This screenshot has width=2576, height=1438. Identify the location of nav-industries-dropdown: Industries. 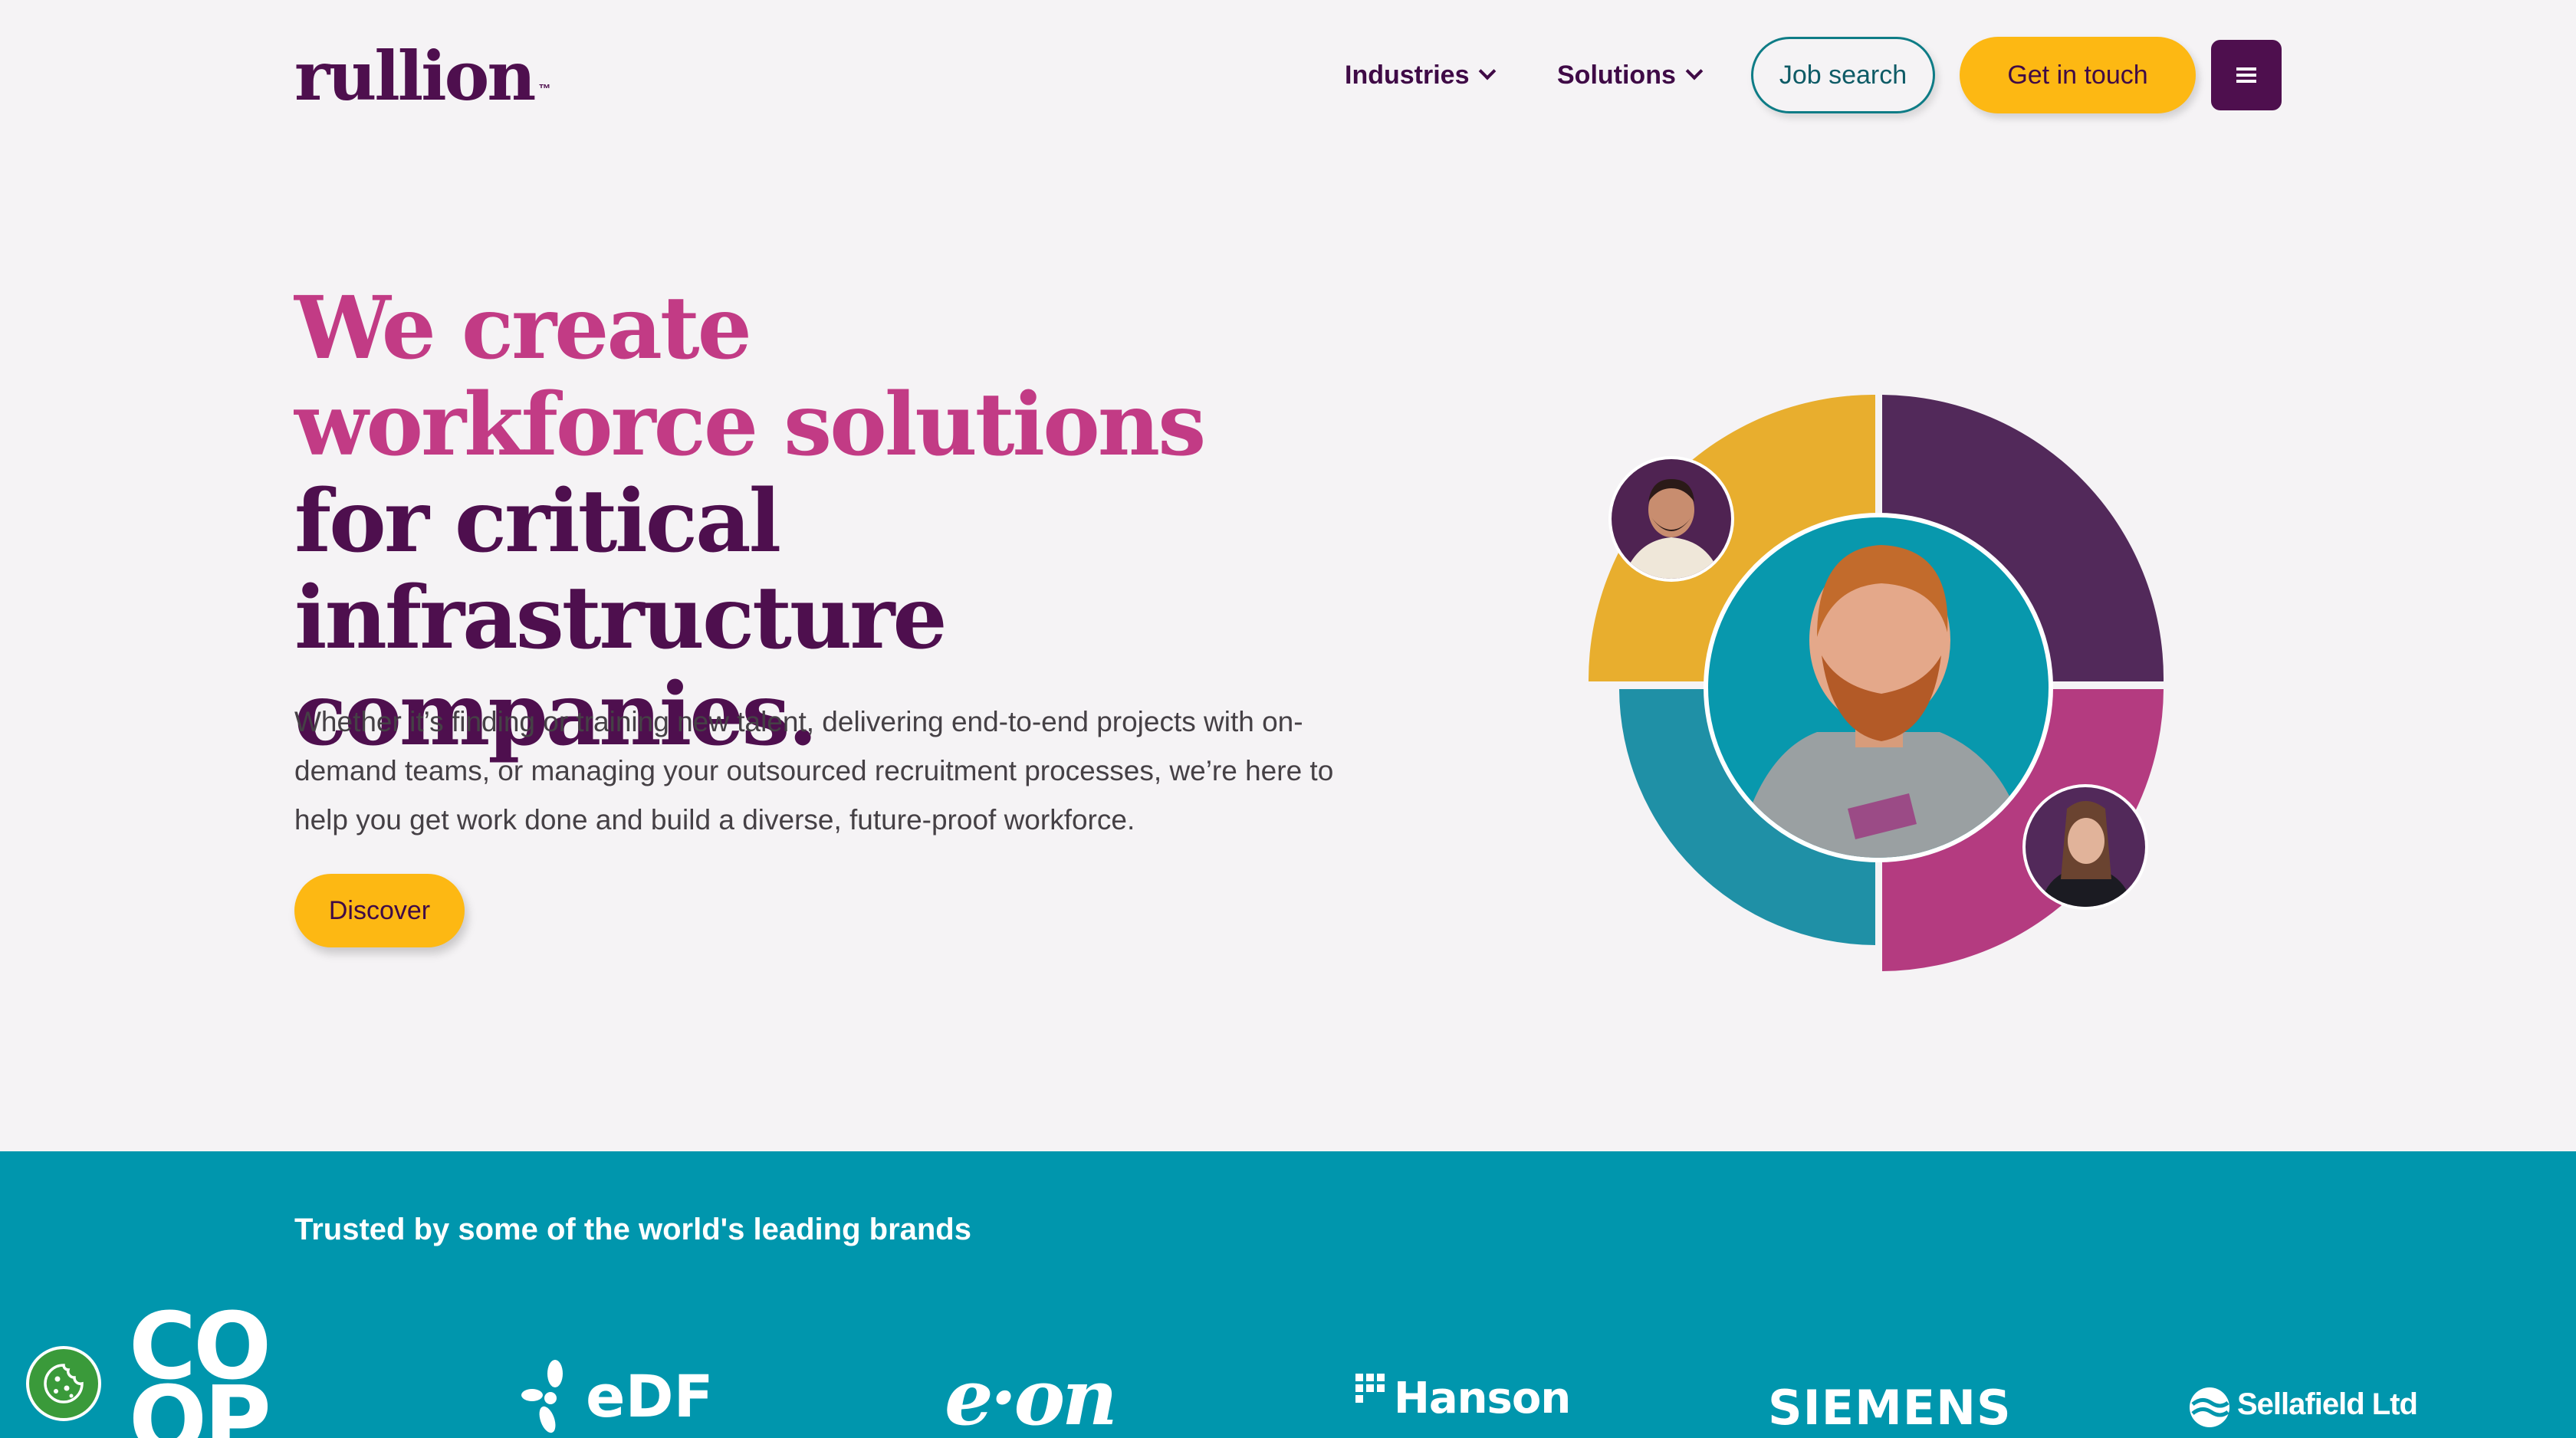
(1421, 75).